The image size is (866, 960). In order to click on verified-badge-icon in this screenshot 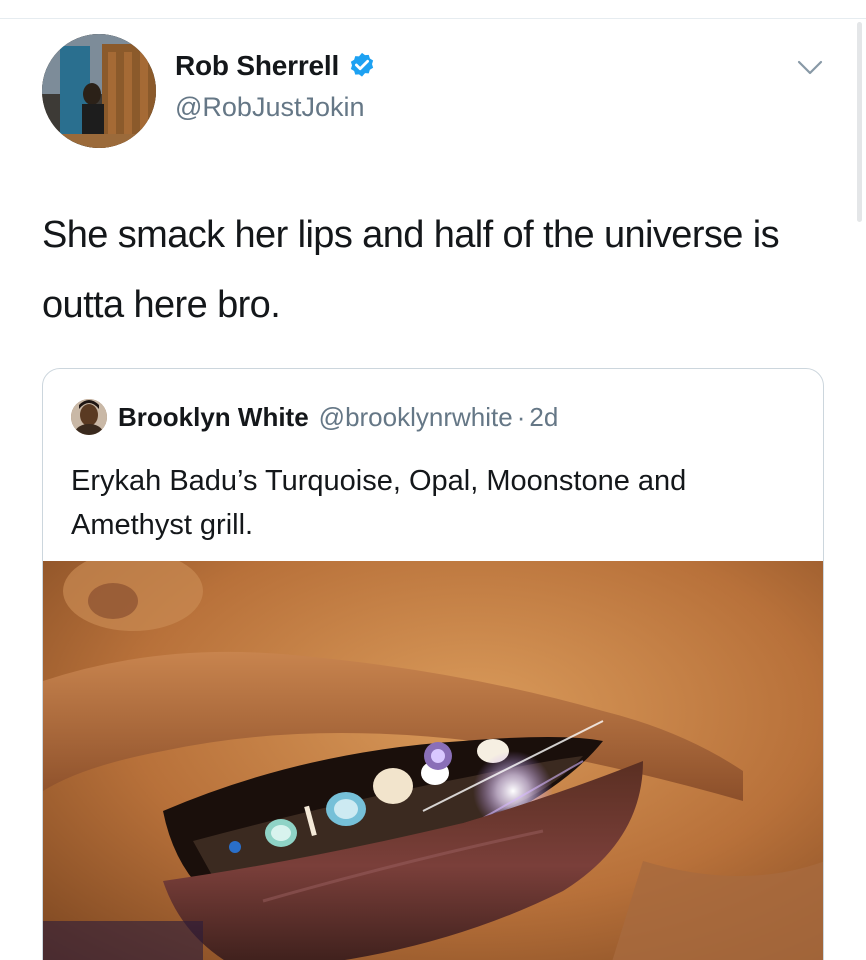, I will do `click(362, 66)`.